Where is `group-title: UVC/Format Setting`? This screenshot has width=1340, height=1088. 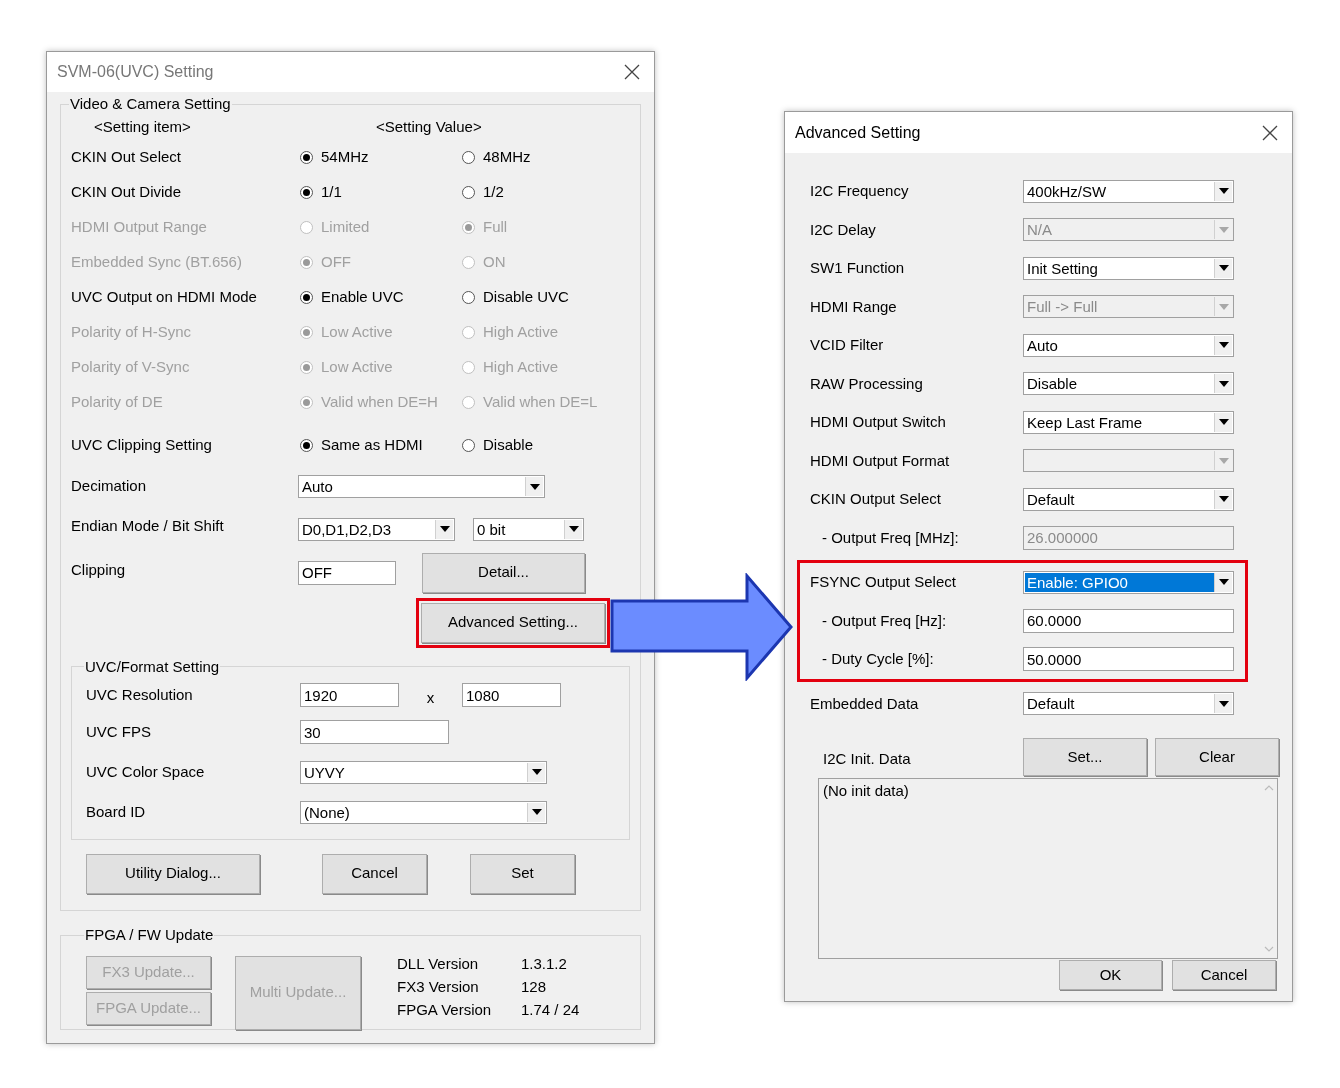 group-title: UVC/Format Setting is located at coordinates (152, 666).